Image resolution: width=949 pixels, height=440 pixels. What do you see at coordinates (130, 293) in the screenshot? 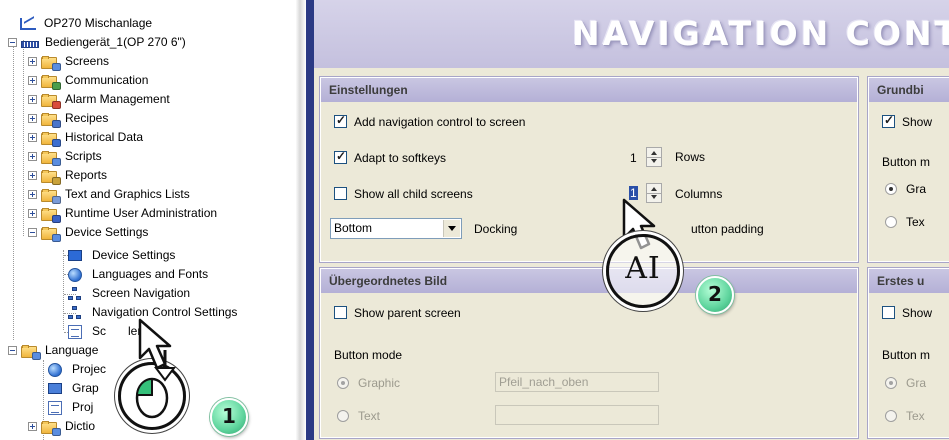
I see `tree-child-screen-navigation: Screen Navigation` at bounding box center [130, 293].